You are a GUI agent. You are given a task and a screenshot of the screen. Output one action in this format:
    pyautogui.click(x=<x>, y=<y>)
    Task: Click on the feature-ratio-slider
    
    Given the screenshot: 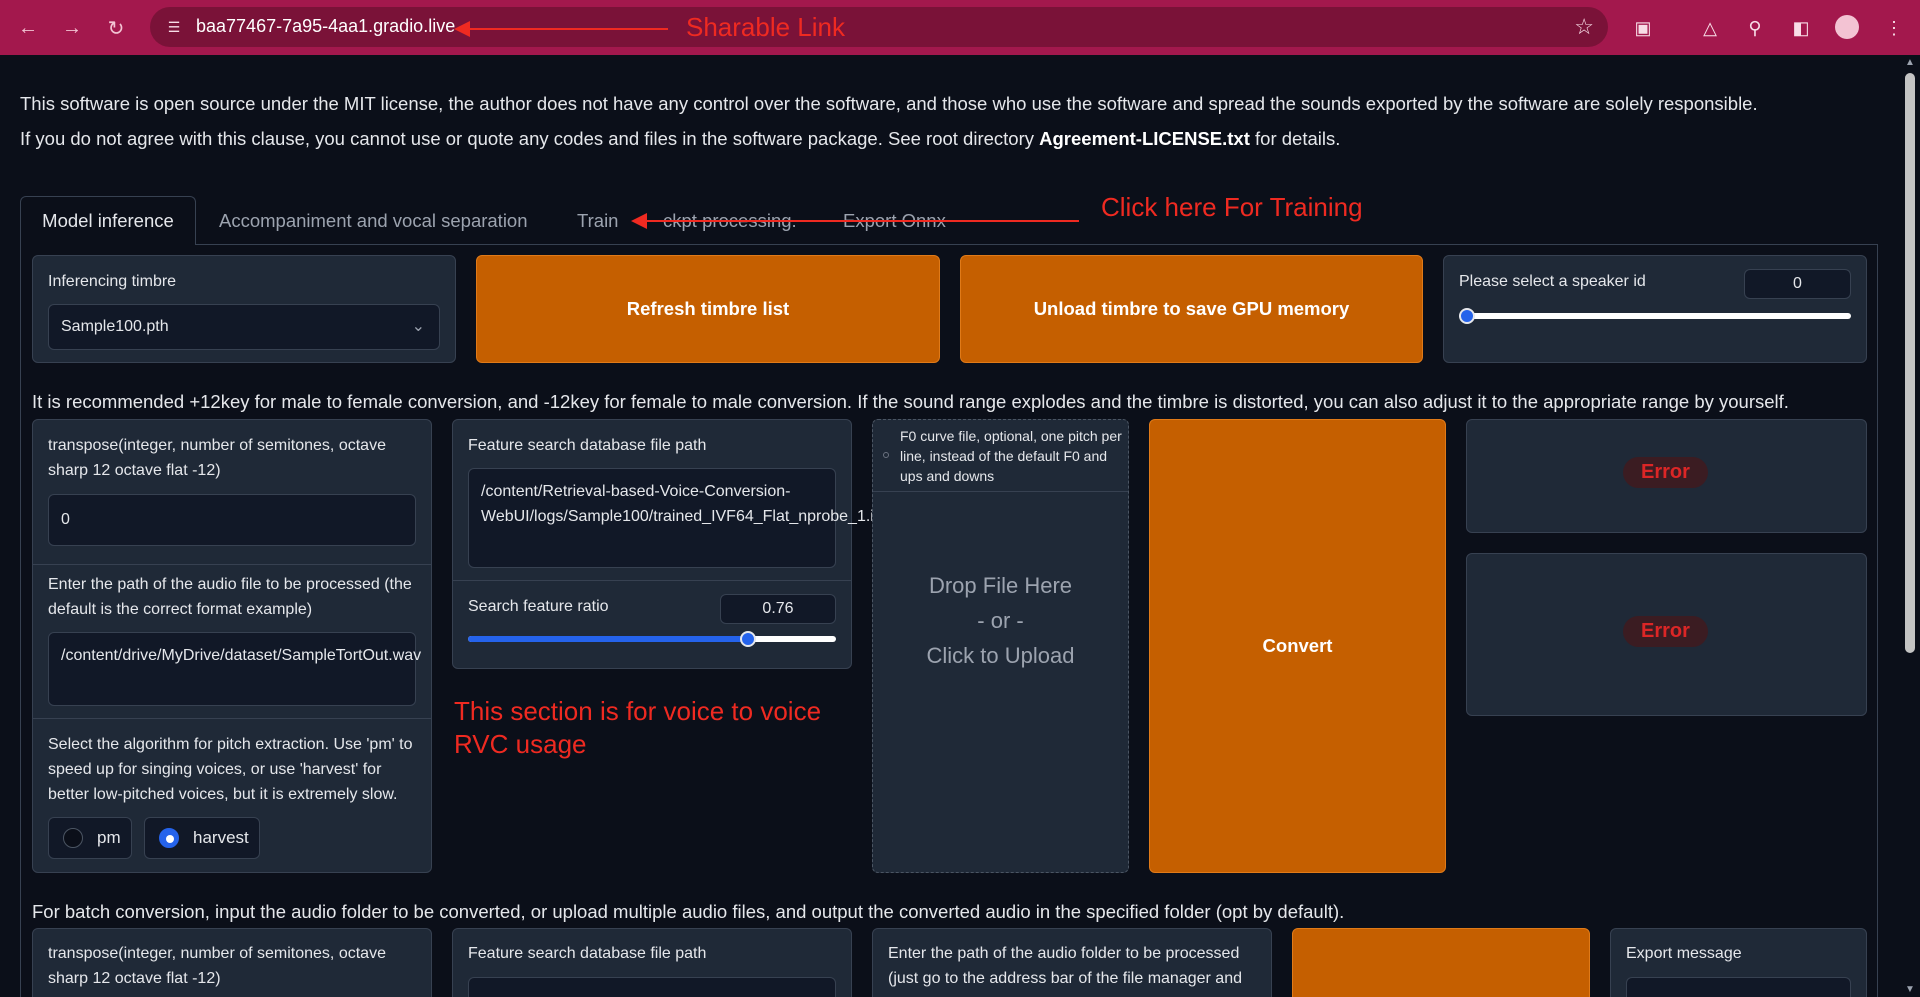 What is the action you would take?
    pyautogui.click(x=652, y=639)
    